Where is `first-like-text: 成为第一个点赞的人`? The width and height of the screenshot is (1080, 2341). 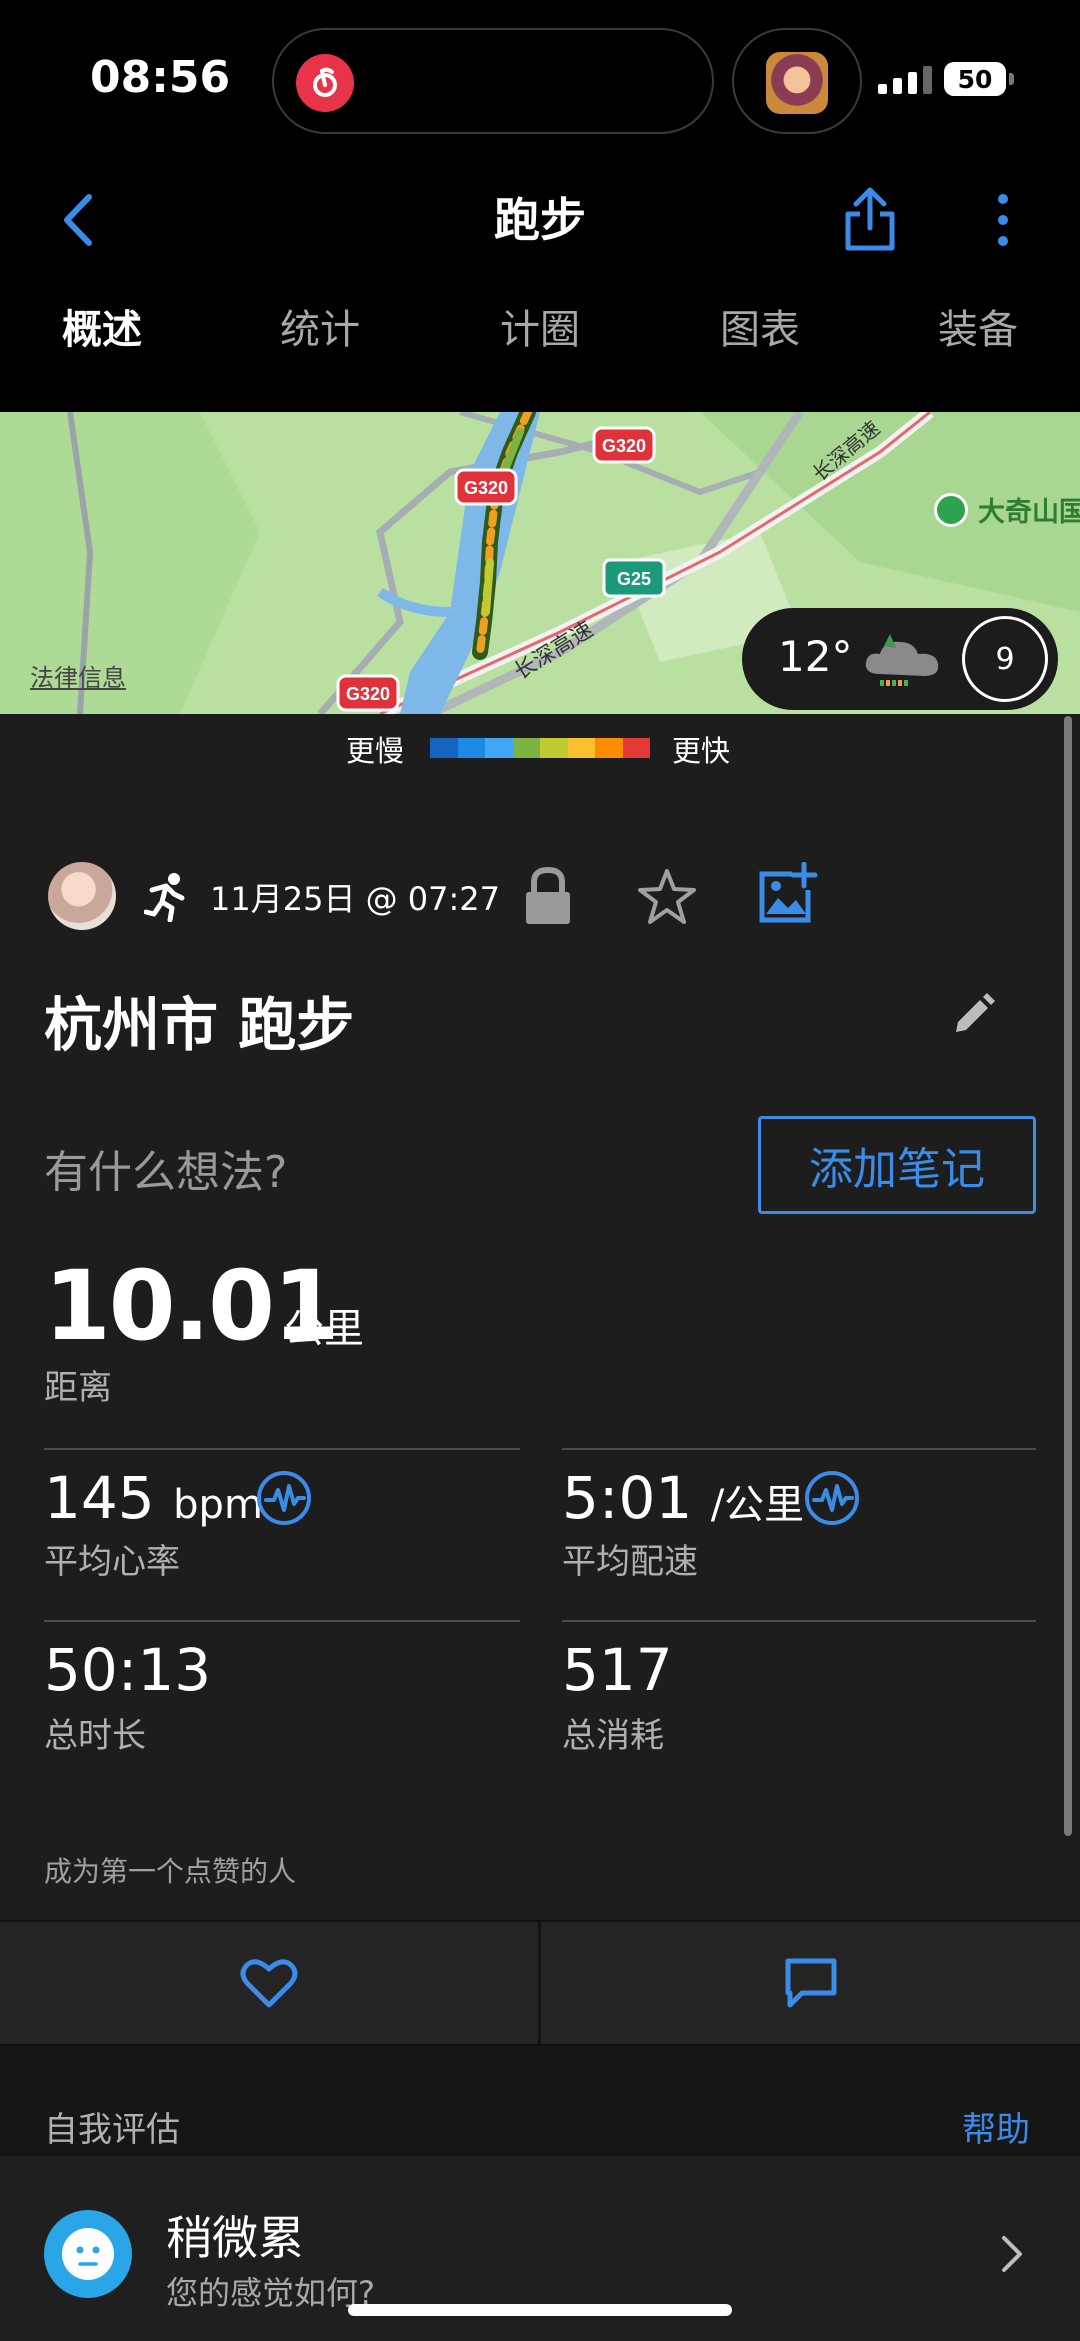
first-like-text: 成为第一个点赞的人 is located at coordinates (170, 1871).